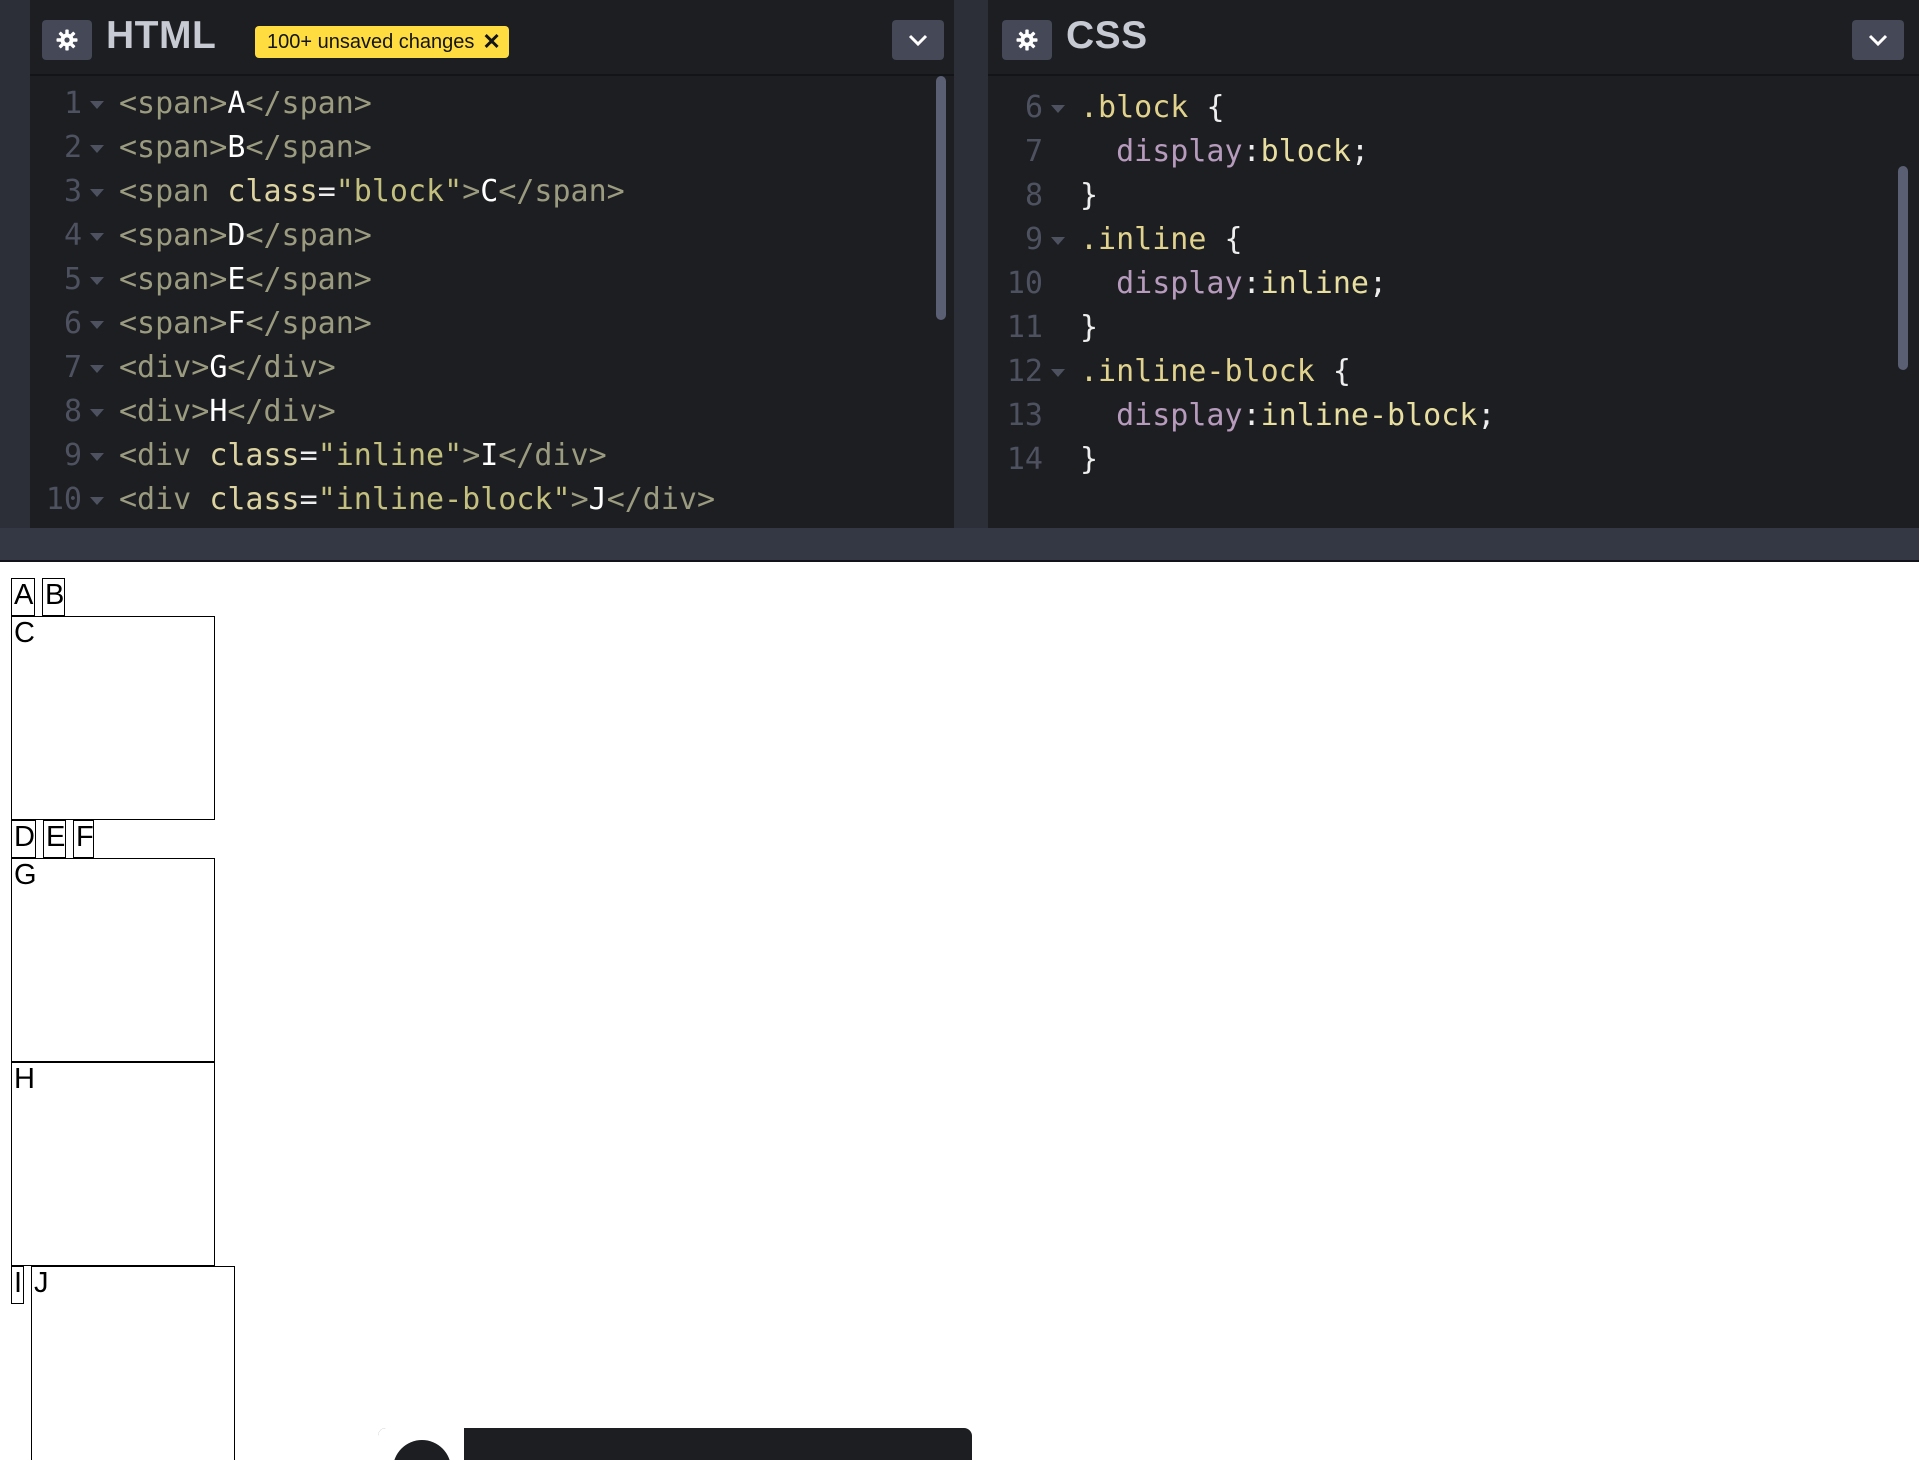  What do you see at coordinates (971, 264) in the screenshot?
I see `middle-resize-handle` at bounding box center [971, 264].